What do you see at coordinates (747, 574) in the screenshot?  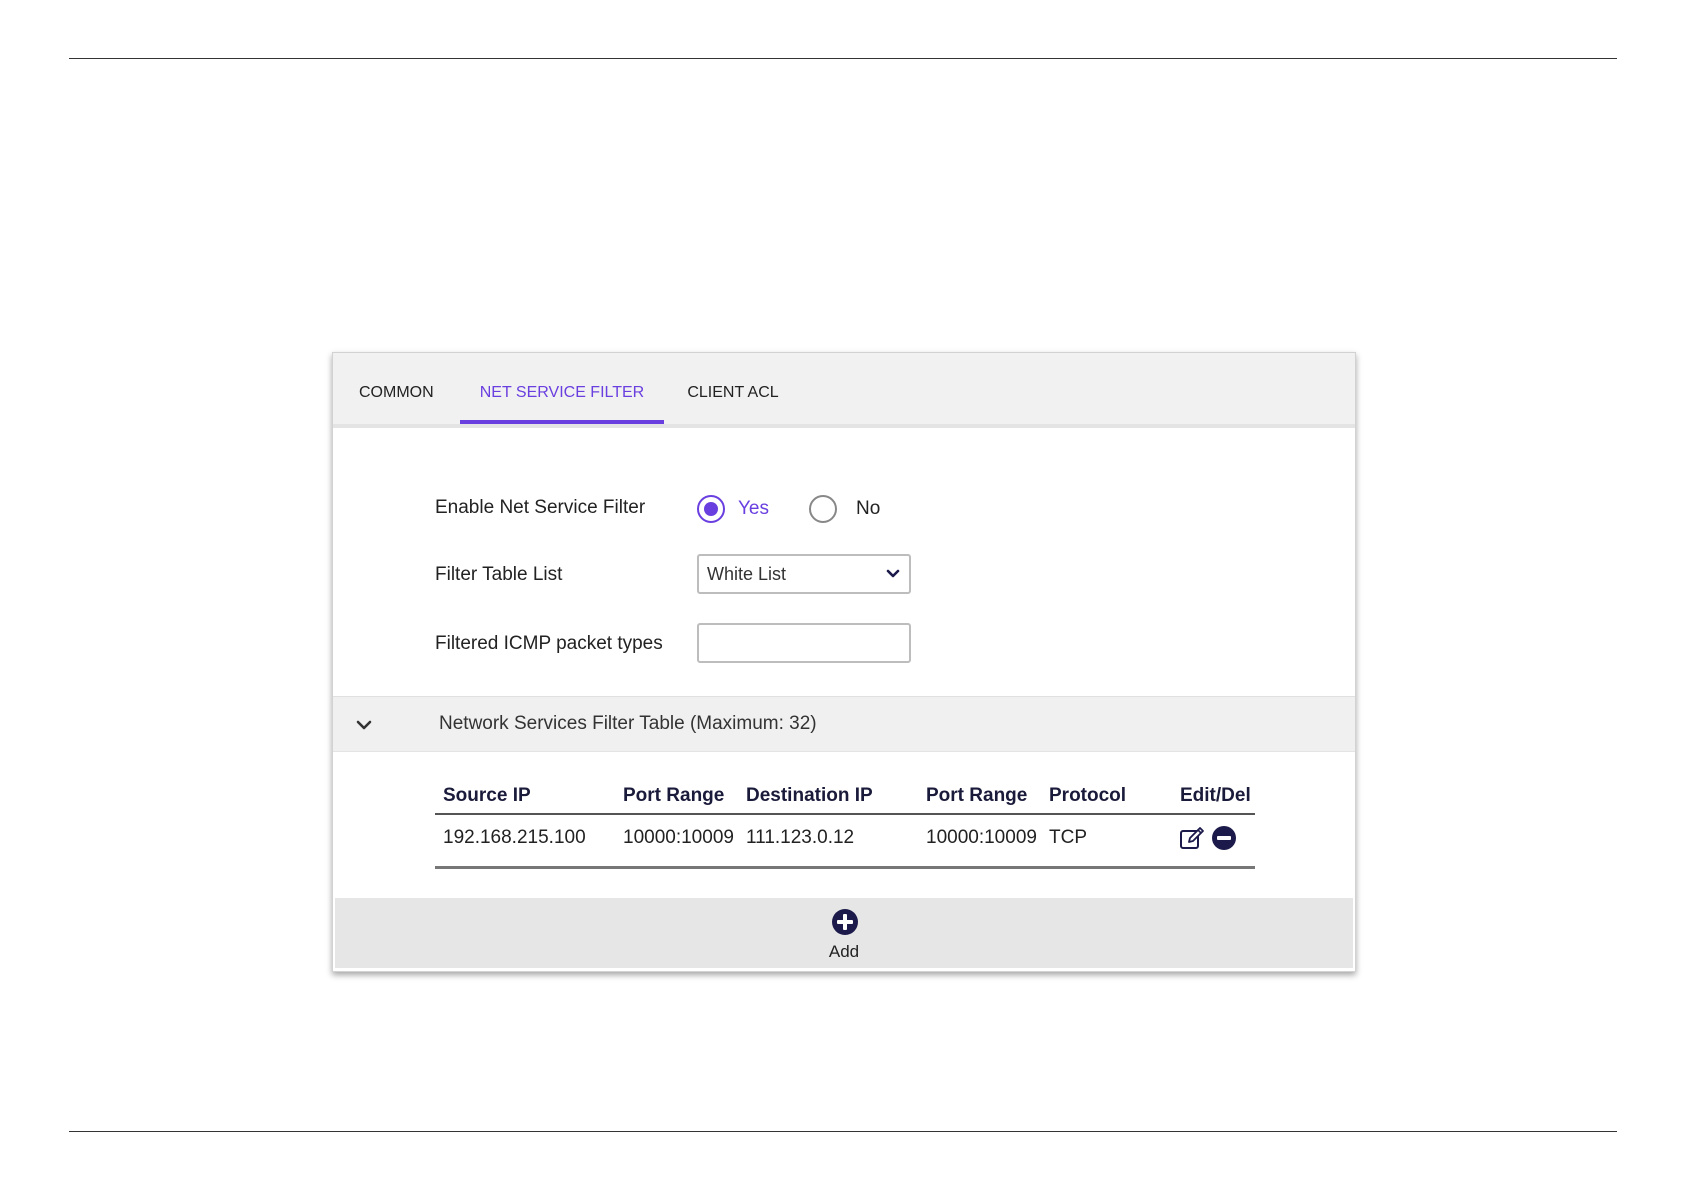 I see `filter-table-list-value: White List` at bounding box center [747, 574].